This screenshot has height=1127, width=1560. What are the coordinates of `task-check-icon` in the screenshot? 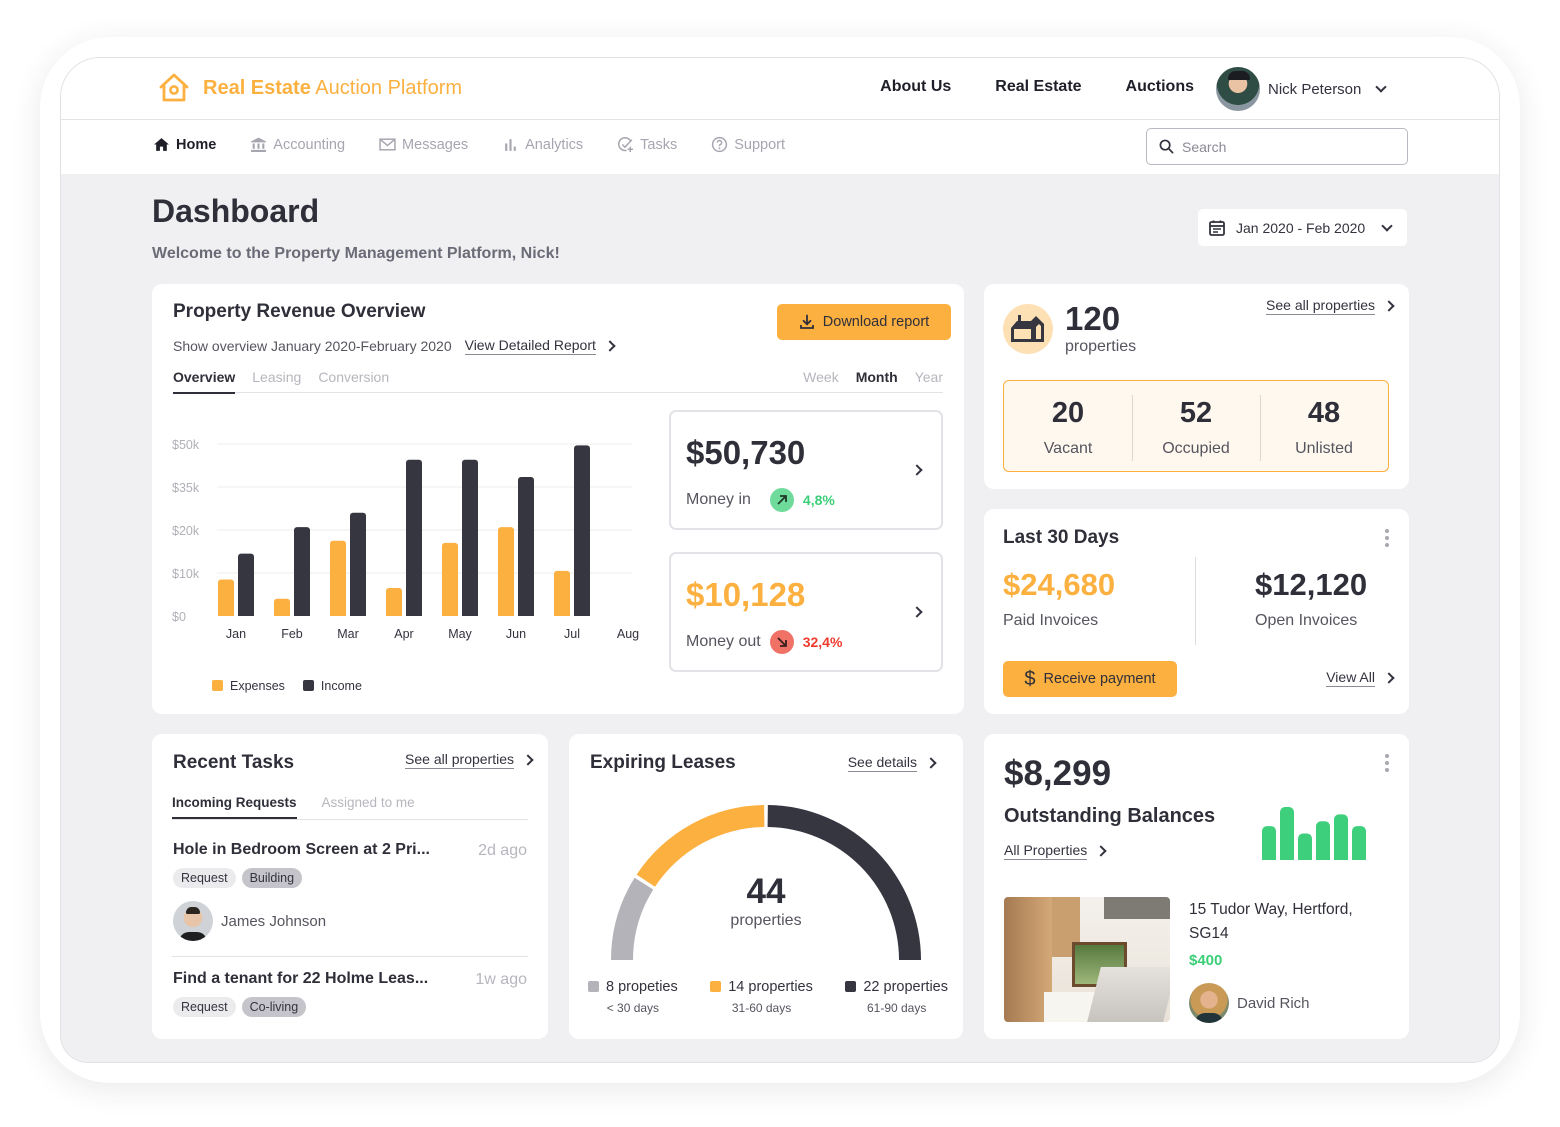 It's located at (626, 144).